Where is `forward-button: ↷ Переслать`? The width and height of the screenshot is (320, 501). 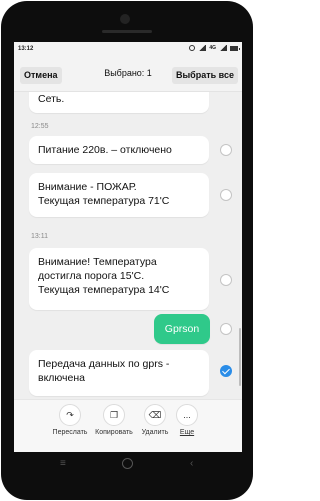
forward-button: ↷ Переслать is located at coordinates (70, 420).